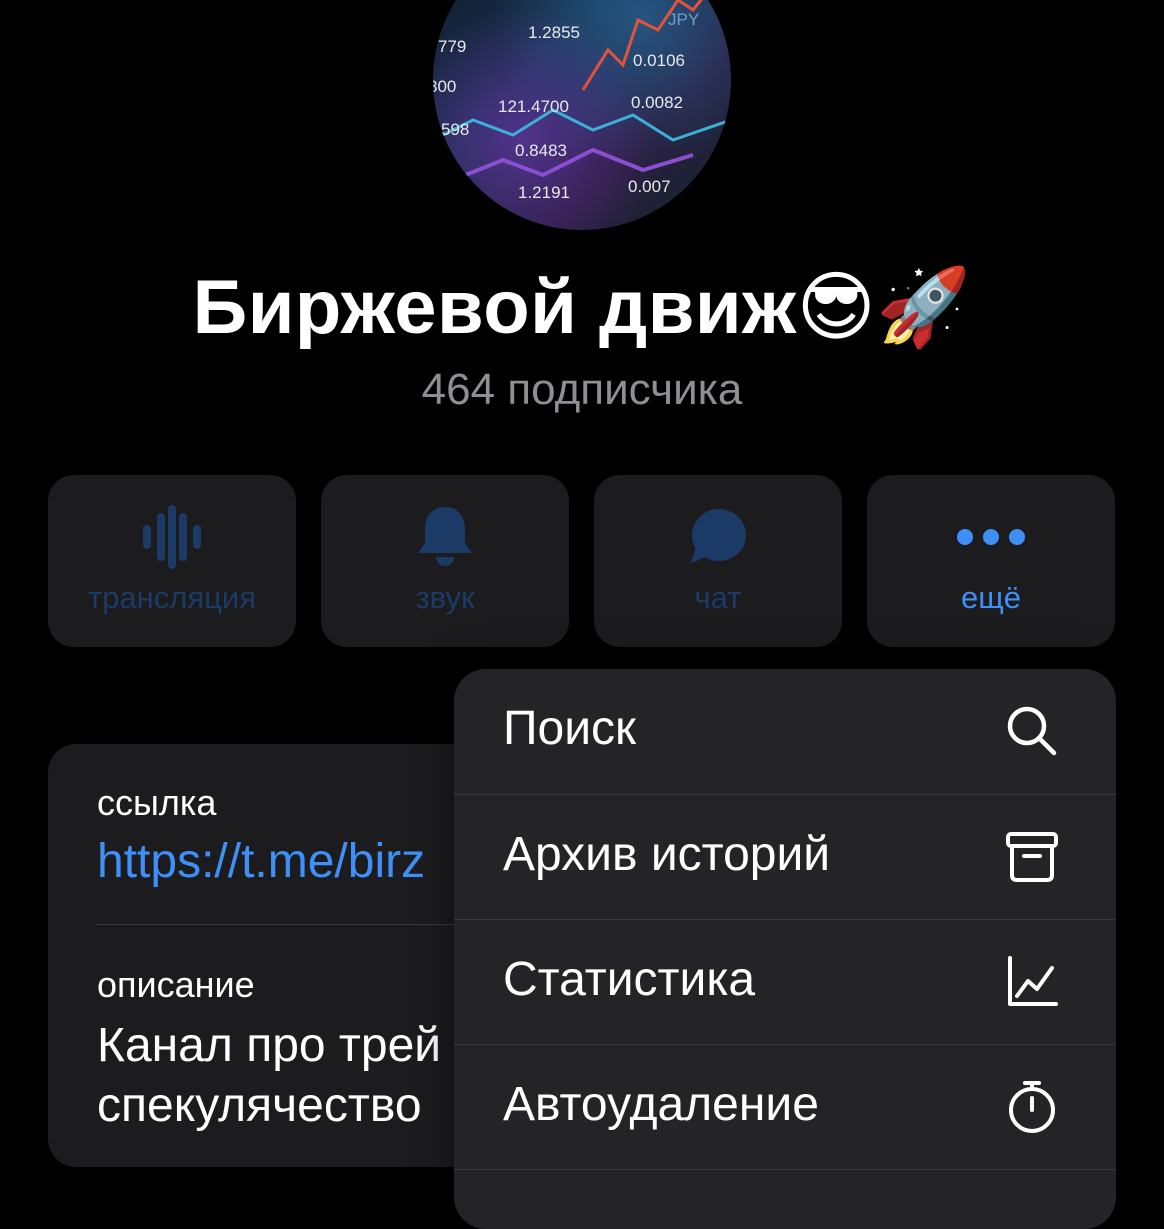 This screenshot has height=1229, width=1164. I want to click on avatar-number: 121.4700, so click(533, 106).